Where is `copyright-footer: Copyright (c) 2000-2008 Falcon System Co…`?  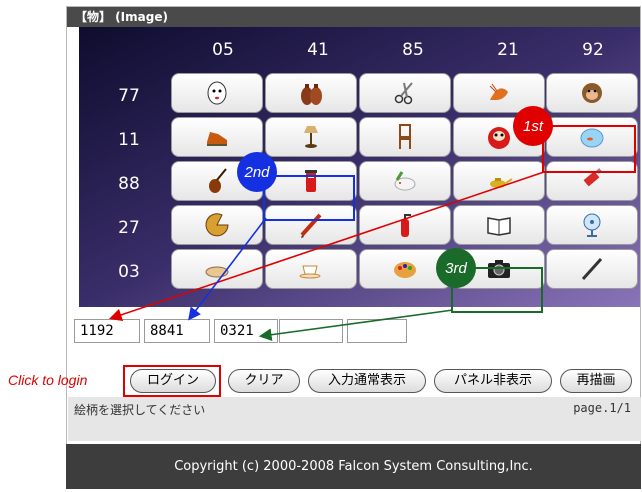
copyright-footer: Copyright (c) 2000-2008 Falcon System Co… is located at coordinates (353, 466).